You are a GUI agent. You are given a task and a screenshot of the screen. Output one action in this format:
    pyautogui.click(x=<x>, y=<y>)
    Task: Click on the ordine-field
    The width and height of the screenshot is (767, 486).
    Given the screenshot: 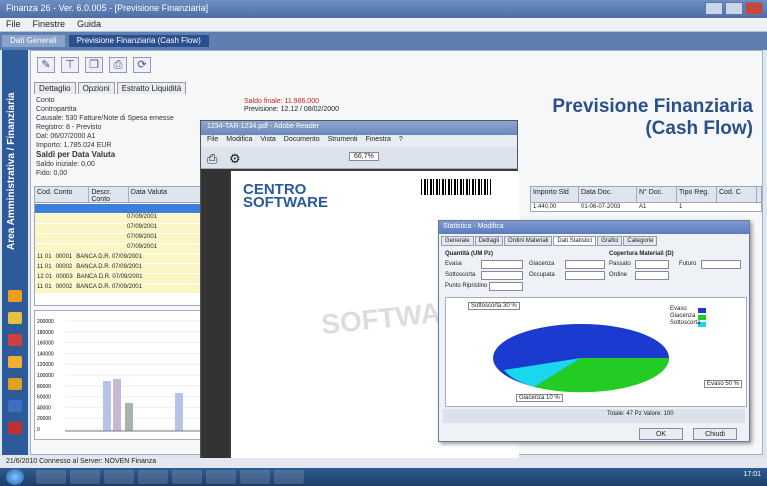 What is the action you would take?
    pyautogui.click(x=652, y=275)
    